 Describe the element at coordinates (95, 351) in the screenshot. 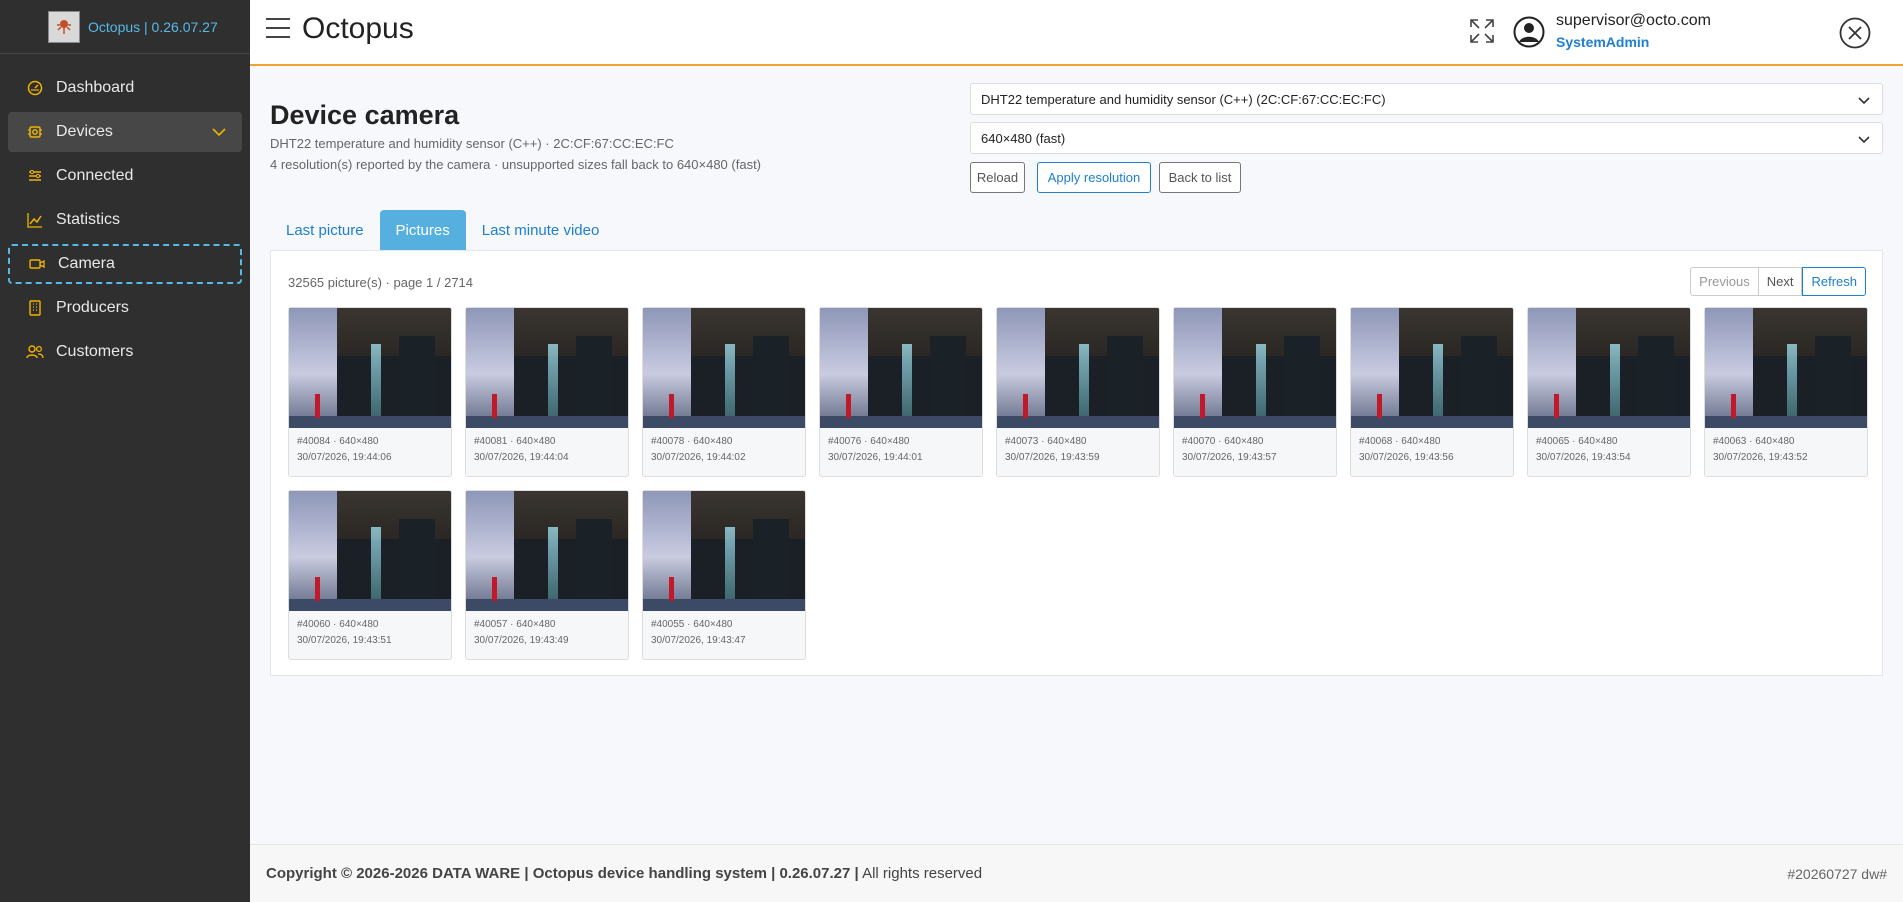

I see `sidebar-item-label: Customers` at that location.